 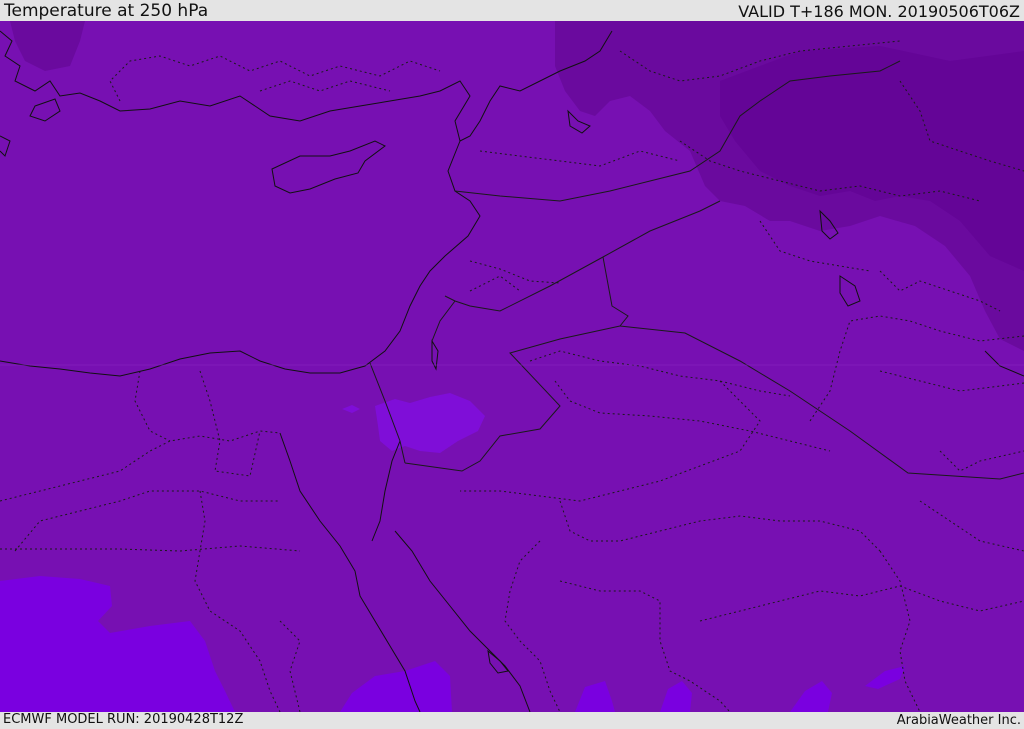 I want to click on model-run-label: ECMWF MODEL RUN: 20190428T12Z, so click(x=123, y=719).